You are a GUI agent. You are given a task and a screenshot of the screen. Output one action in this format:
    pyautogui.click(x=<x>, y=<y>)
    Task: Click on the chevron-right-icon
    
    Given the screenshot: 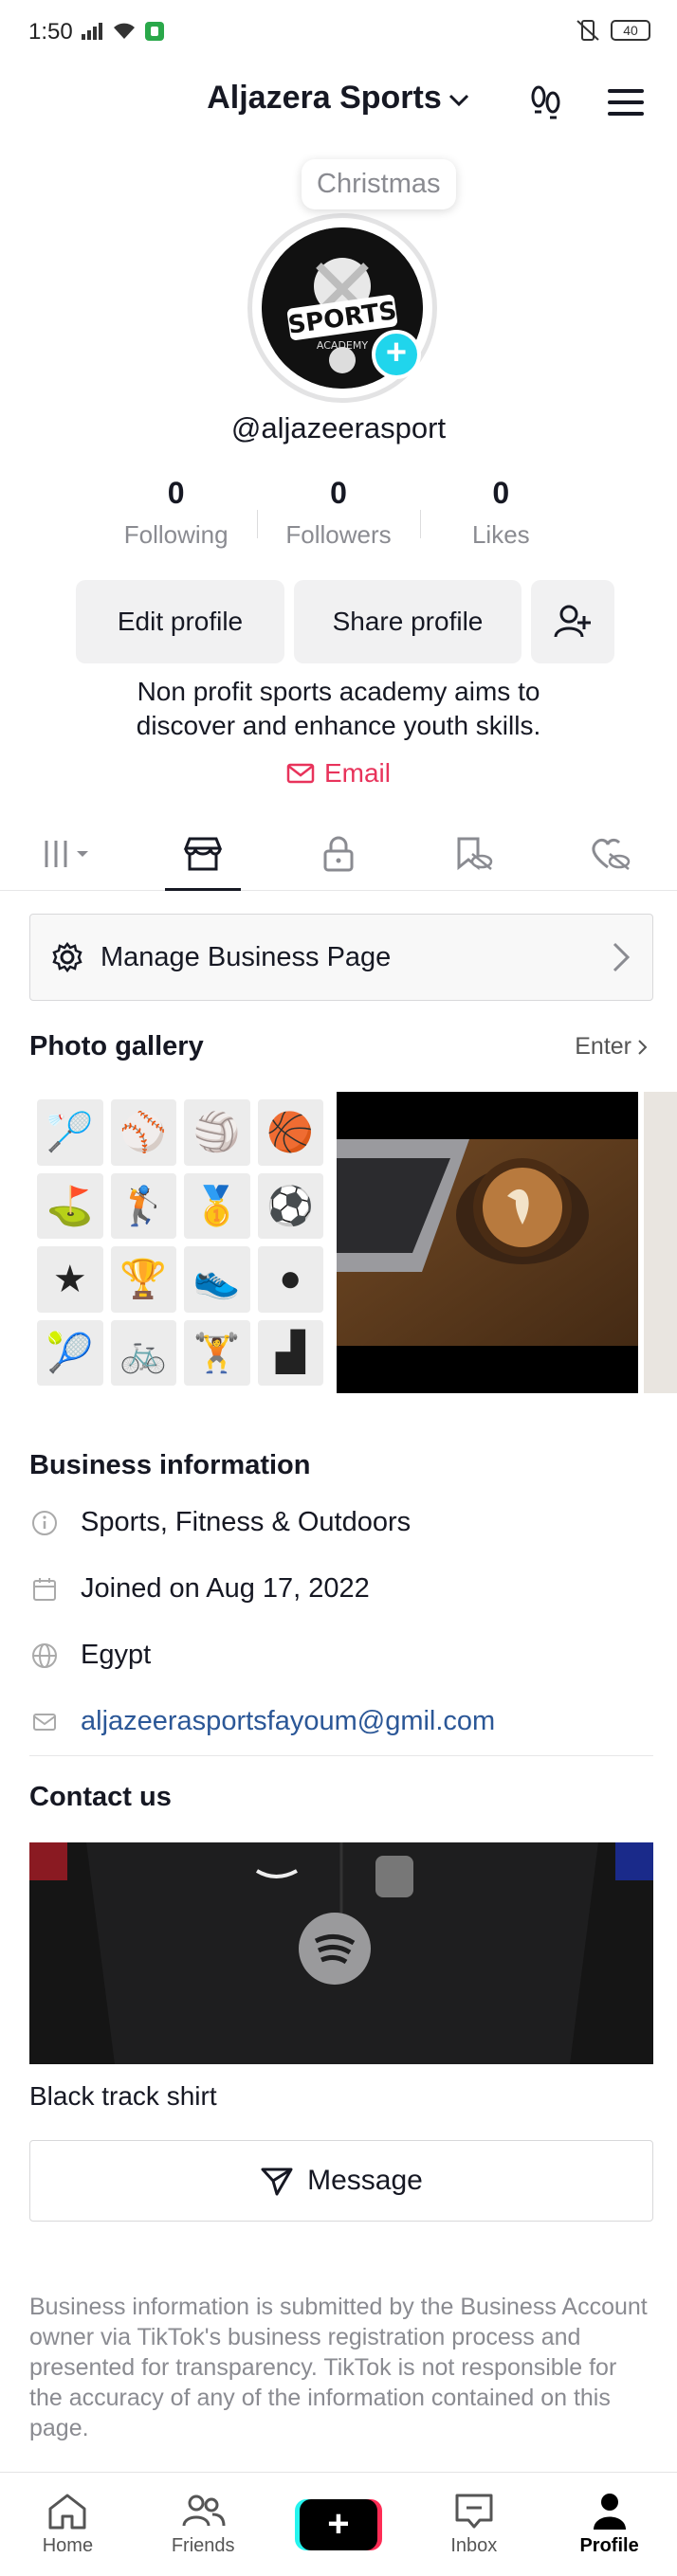 What is the action you would take?
    pyautogui.click(x=622, y=957)
    